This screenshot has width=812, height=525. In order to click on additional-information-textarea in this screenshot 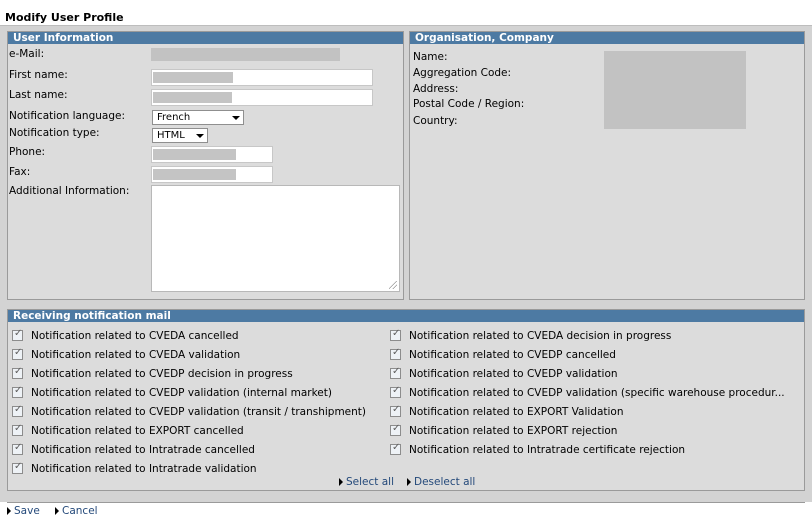, I will do `click(275, 238)`.